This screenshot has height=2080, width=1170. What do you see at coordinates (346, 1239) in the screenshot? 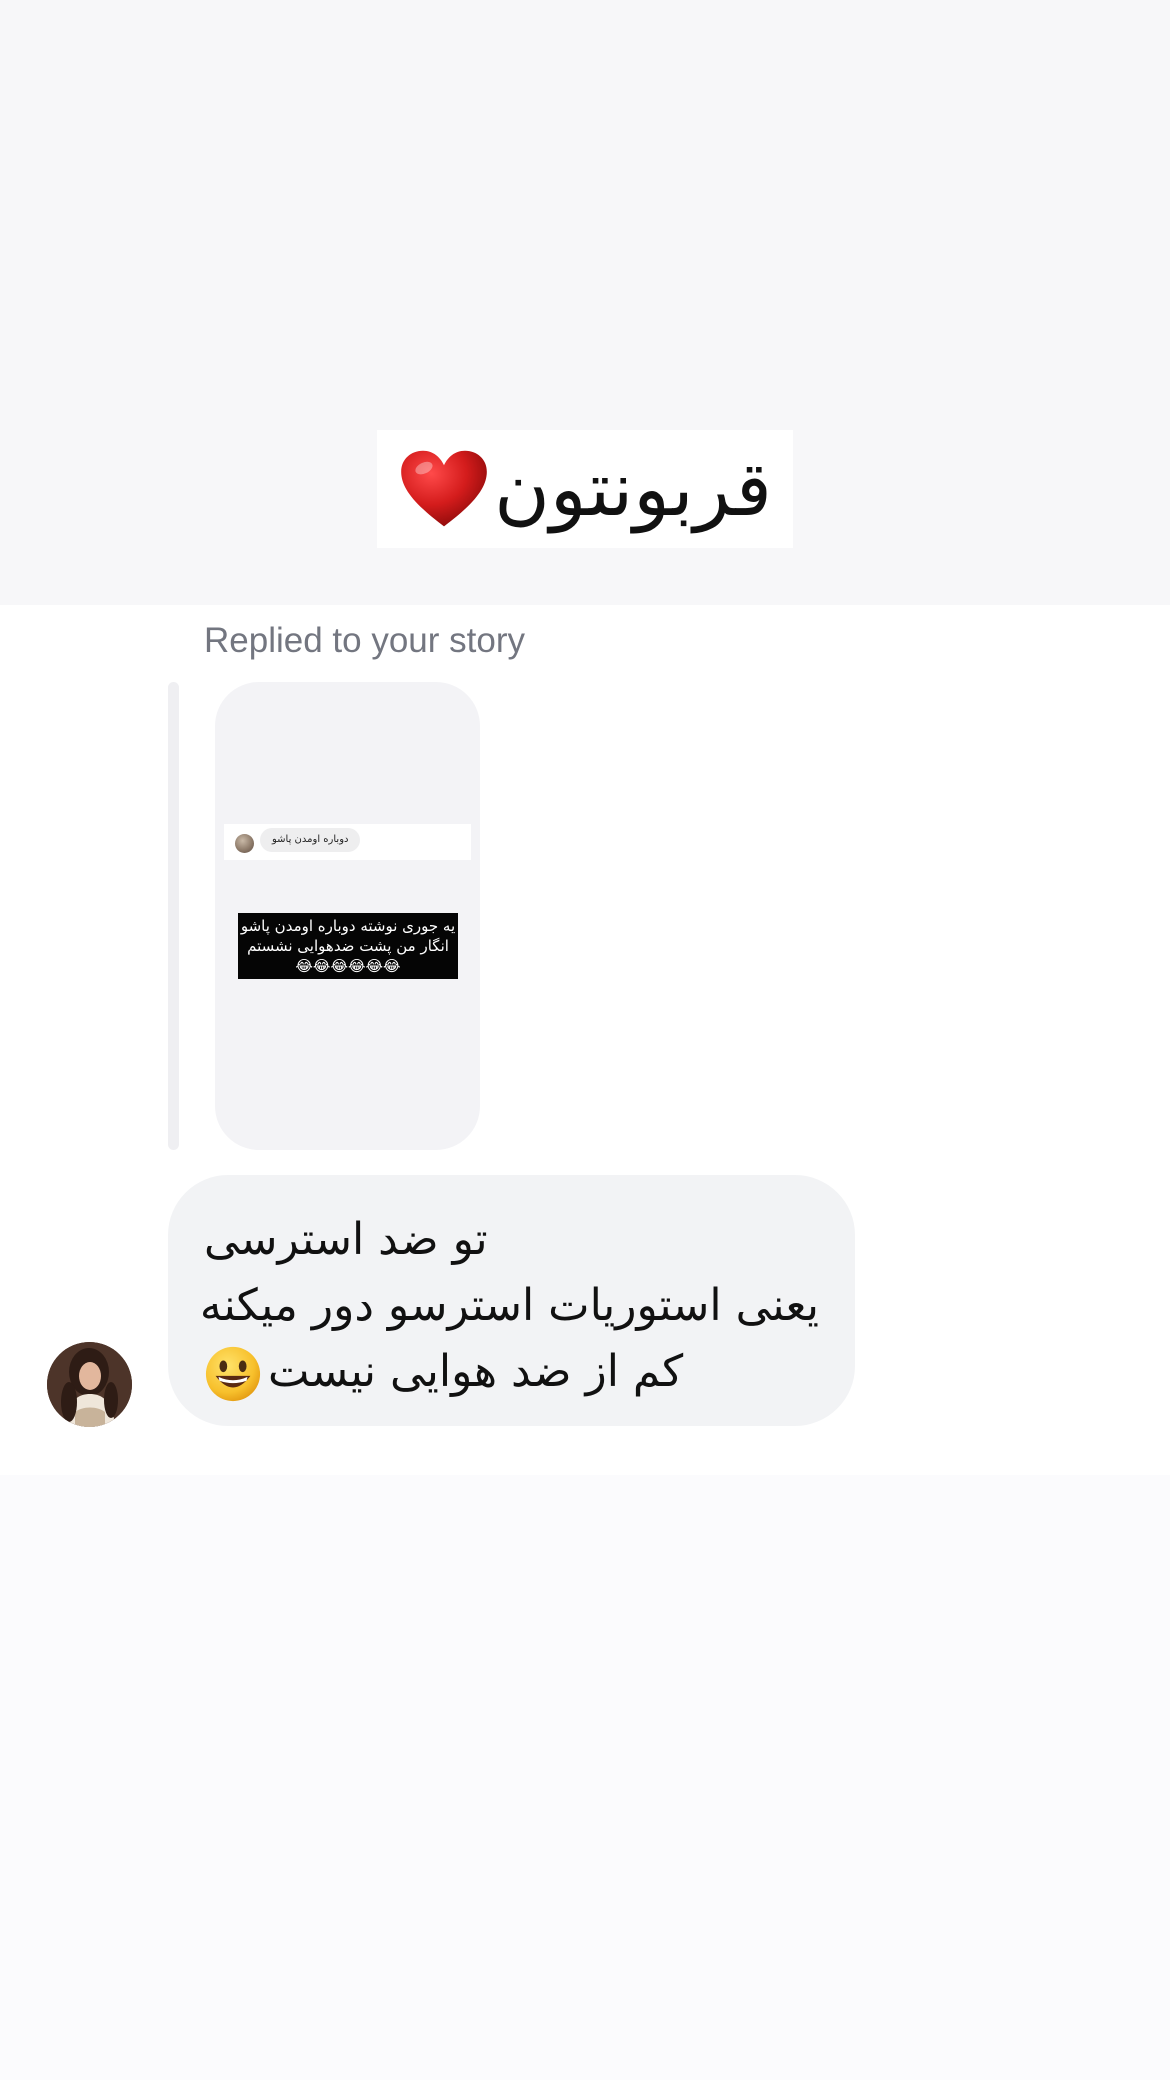
I see `message-line: تو ضد استرسی` at bounding box center [346, 1239].